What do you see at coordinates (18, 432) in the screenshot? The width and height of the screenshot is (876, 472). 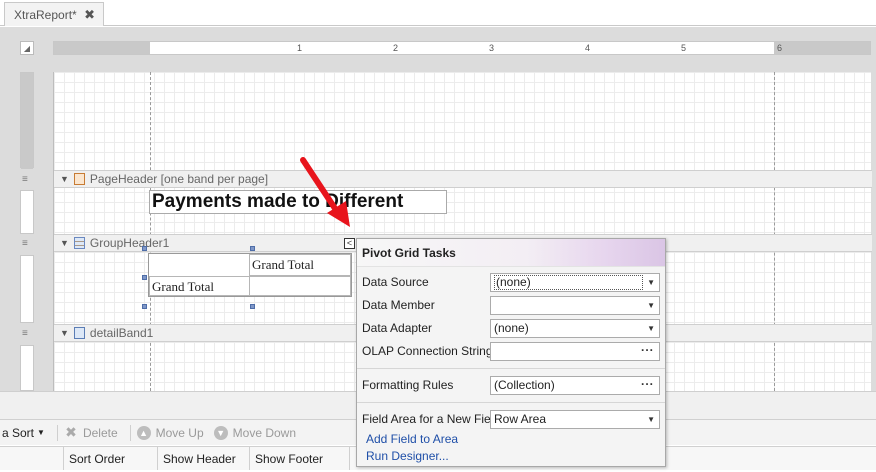 I see `sort-label: a Sort` at bounding box center [18, 432].